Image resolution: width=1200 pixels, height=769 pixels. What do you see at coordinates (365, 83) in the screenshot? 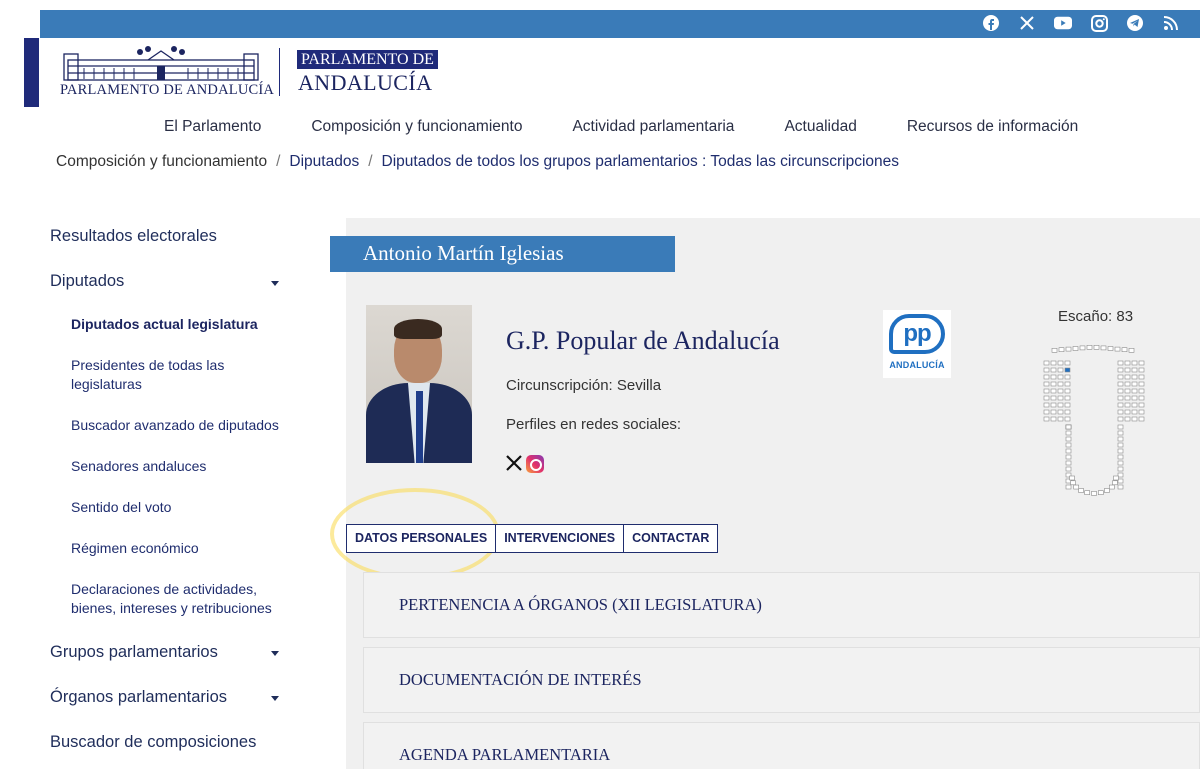
I see `logo-secondary-line2: ANDALUCÍA` at bounding box center [365, 83].